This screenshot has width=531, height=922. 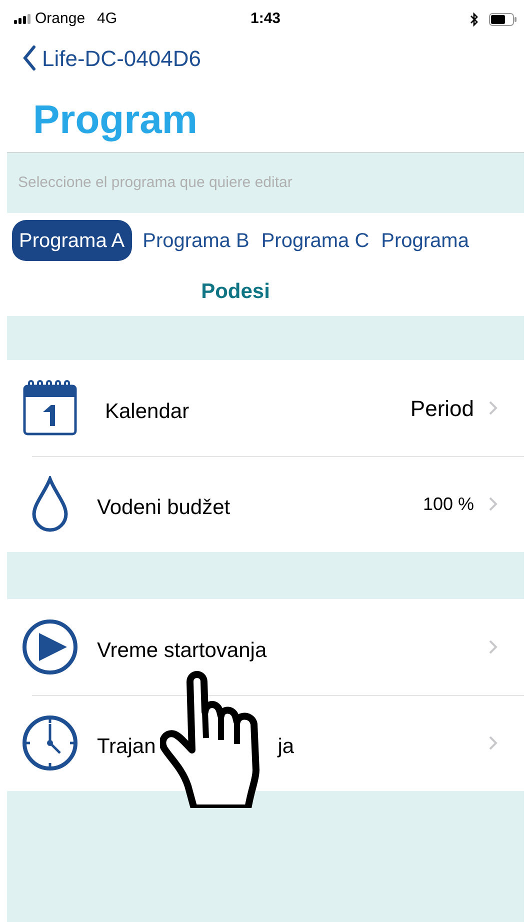 What do you see at coordinates (147, 412) in the screenshot?
I see `row-label: Kalendar` at bounding box center [147, 412].